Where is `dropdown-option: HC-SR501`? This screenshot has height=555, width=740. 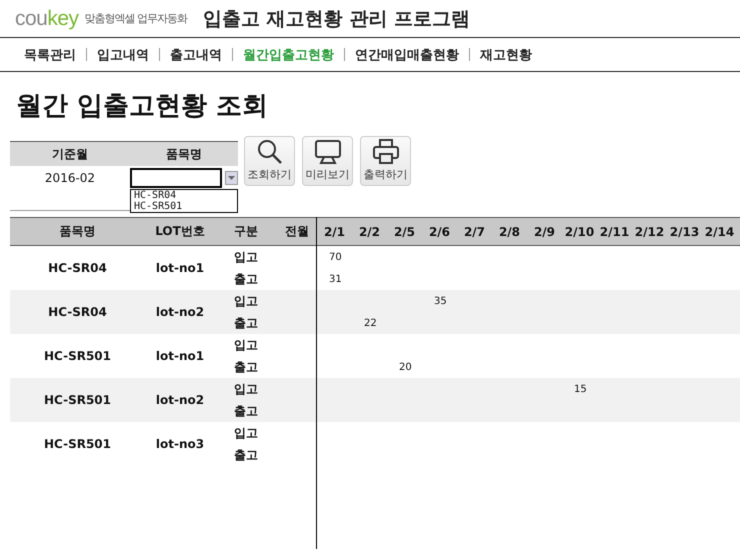
dropdown-option: HC-SR501 is located at coordinates (184, 206).